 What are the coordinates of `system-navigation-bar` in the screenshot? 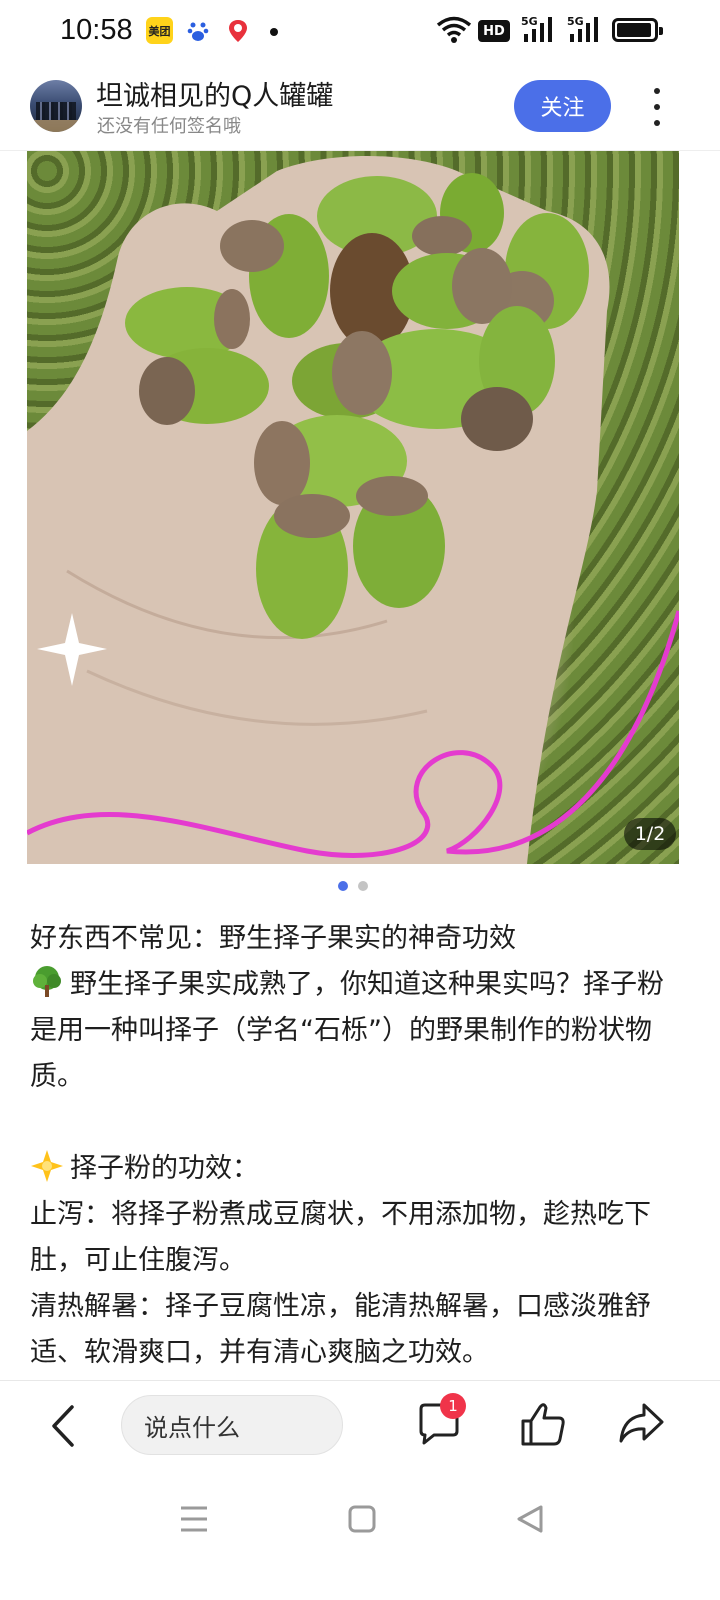 It's located at (360, 1535).